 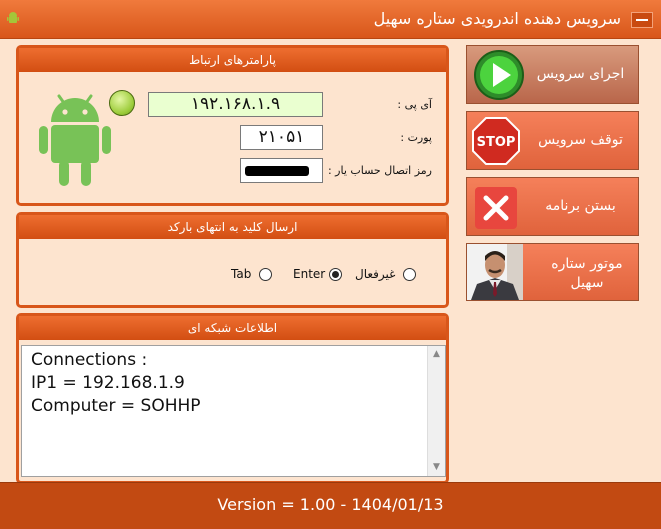 What do you see at coordinates (499, 75) in the screenshot?
I see `play-icon` at bounding box center [499, 75].